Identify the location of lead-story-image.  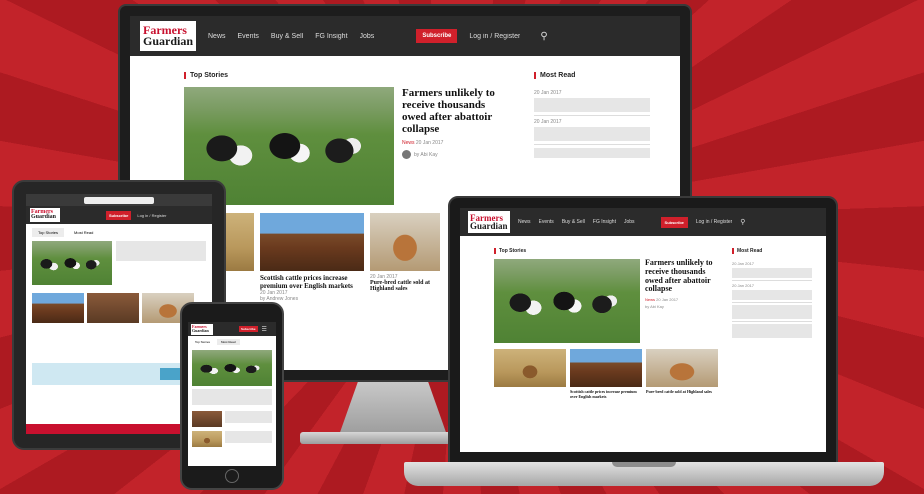
(567, 301).